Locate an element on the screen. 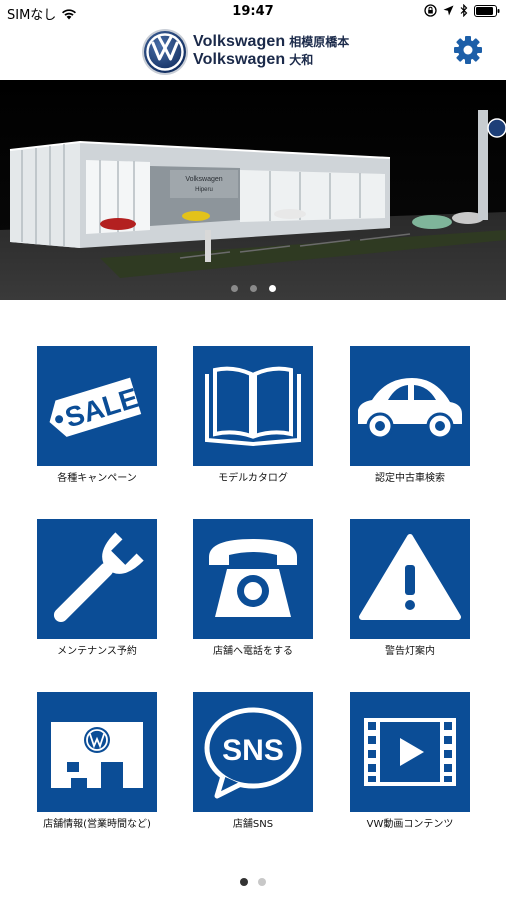  call-store-tile is located at coordinates (253, 579).